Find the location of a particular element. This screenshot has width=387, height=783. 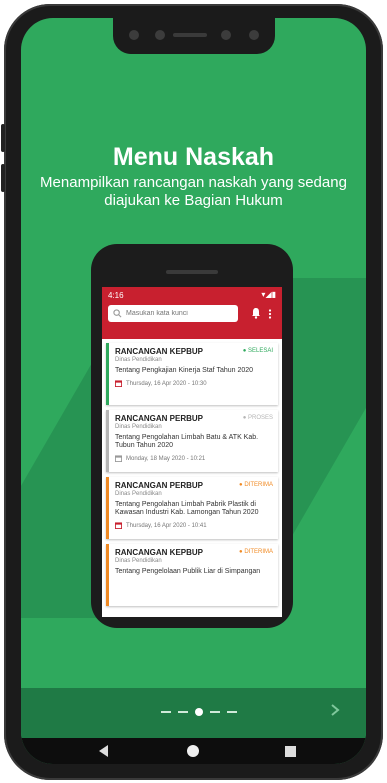

onboarding-heading: Menu Naskah is located at coordinates (193, 157).